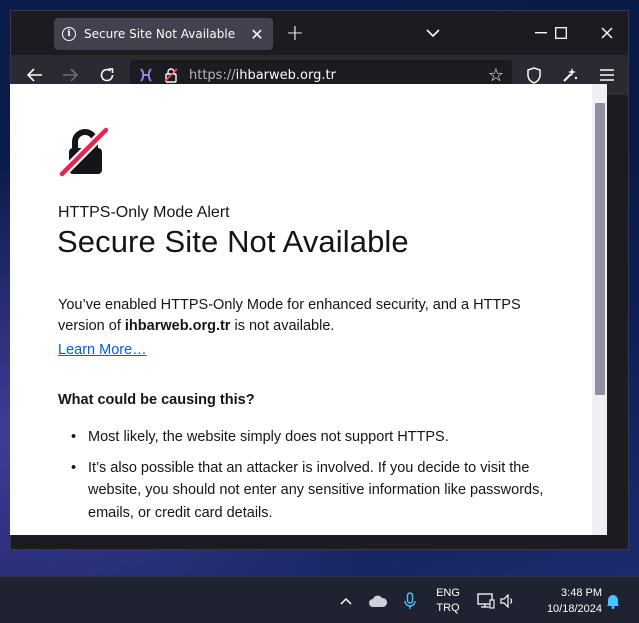 The width and height of the screenshot is (639, 623). Describe the element at coordinates (84, 152) in the screenshot. I see `https-only-broken-lock-icon` at that location.